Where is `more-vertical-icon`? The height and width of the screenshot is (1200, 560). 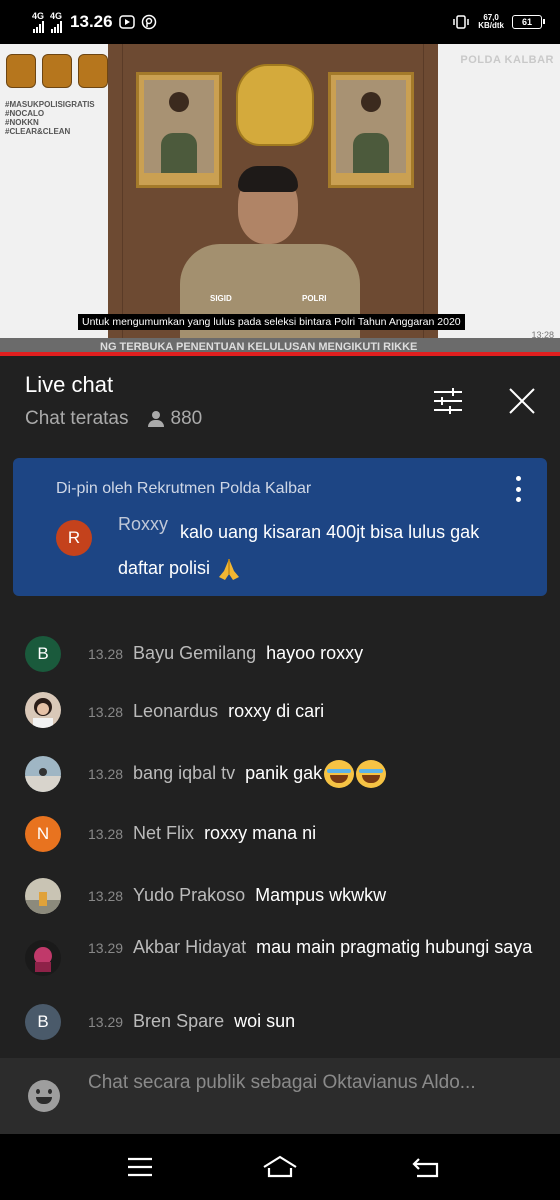
more-vertical-icon is located at coordinates (518, 489).